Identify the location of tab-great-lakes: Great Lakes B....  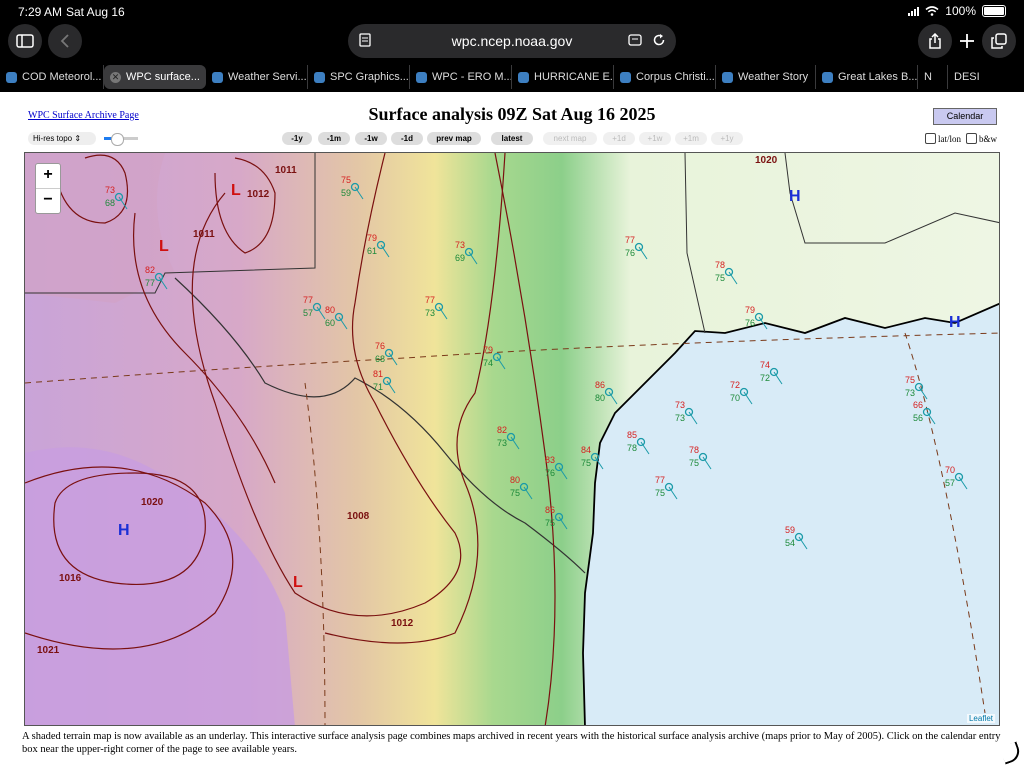
(867, 77).